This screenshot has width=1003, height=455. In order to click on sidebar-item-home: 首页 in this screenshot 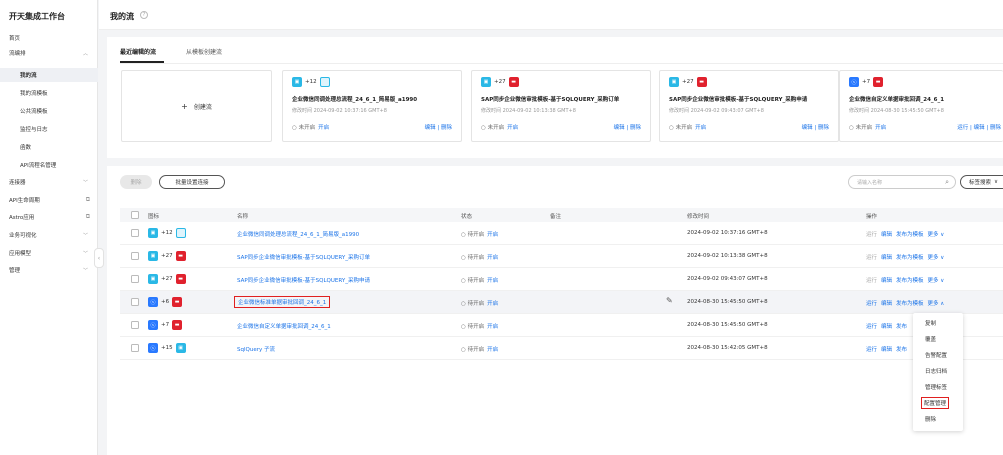, I will do `click(49, 38)`.